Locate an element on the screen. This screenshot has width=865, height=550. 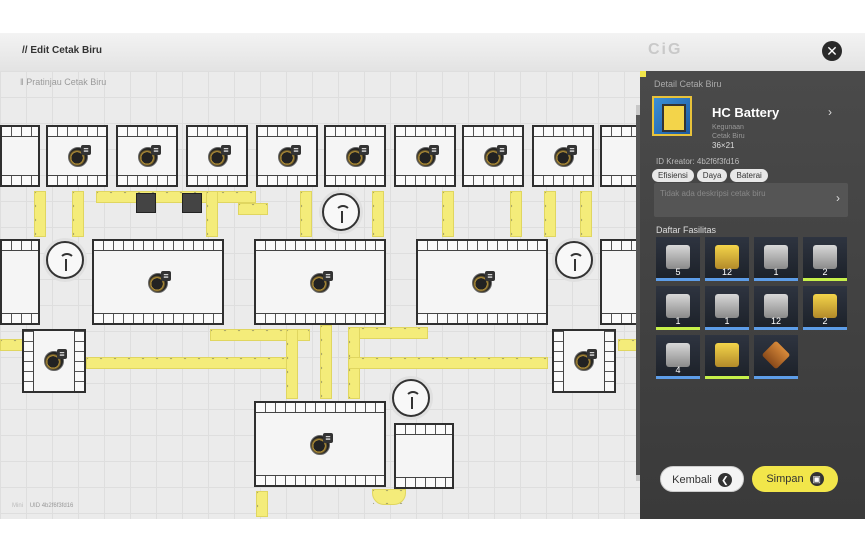
blueprint-name: HC Battery is located at coordinates (745, 112).